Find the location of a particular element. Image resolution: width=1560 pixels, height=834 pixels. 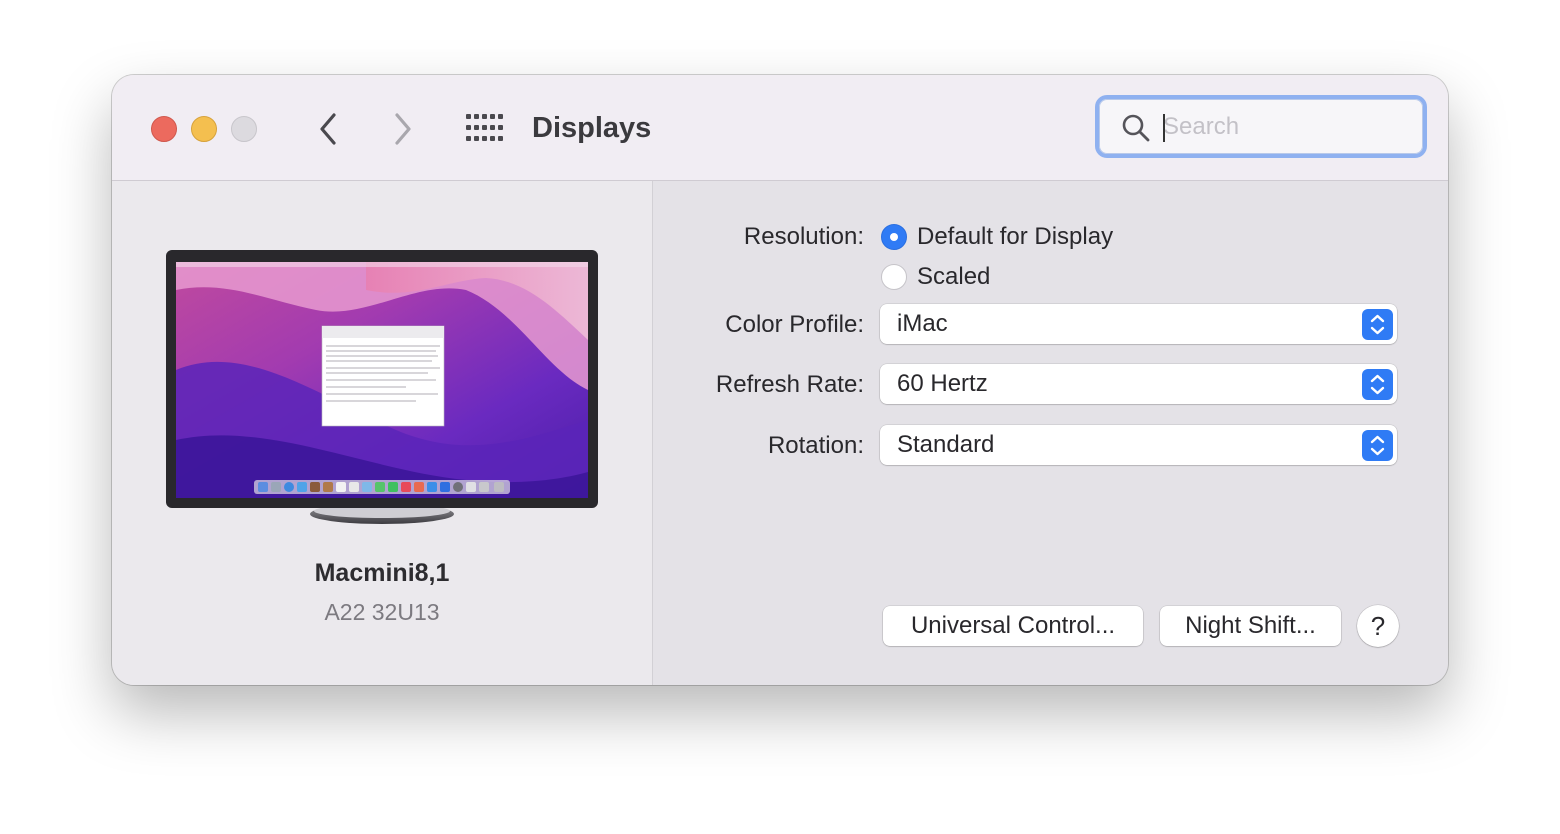

forward-chevron-icon is located at coordinates (403, 129).